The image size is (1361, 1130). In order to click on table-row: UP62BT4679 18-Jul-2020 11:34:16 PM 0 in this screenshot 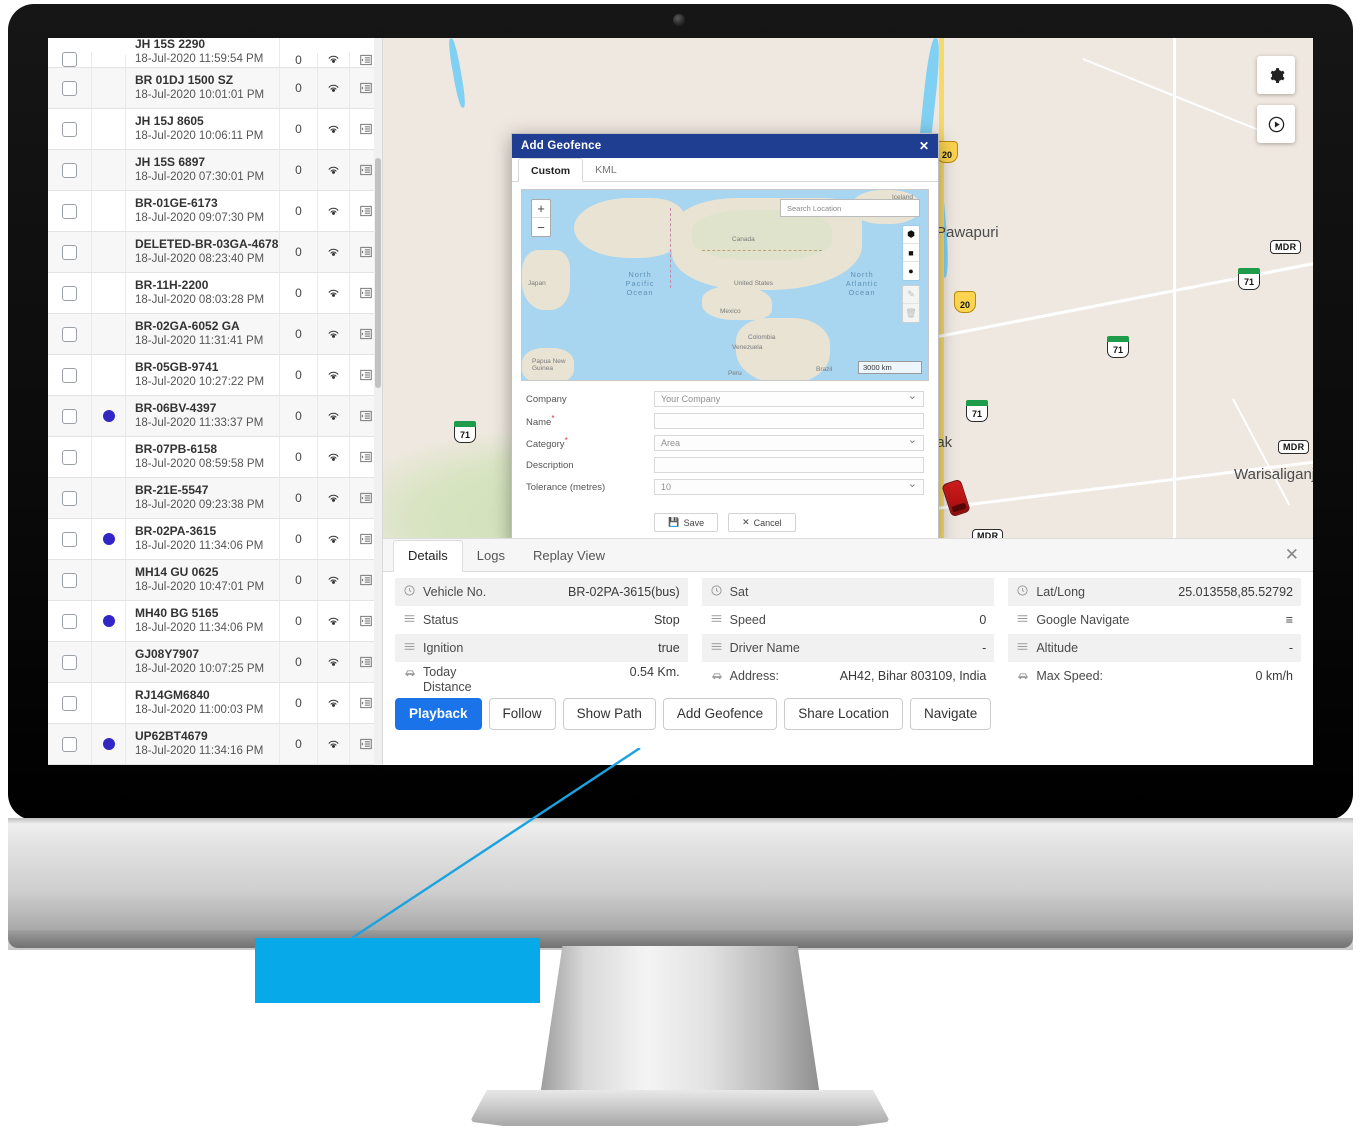, I will do `click(215, 744)`.